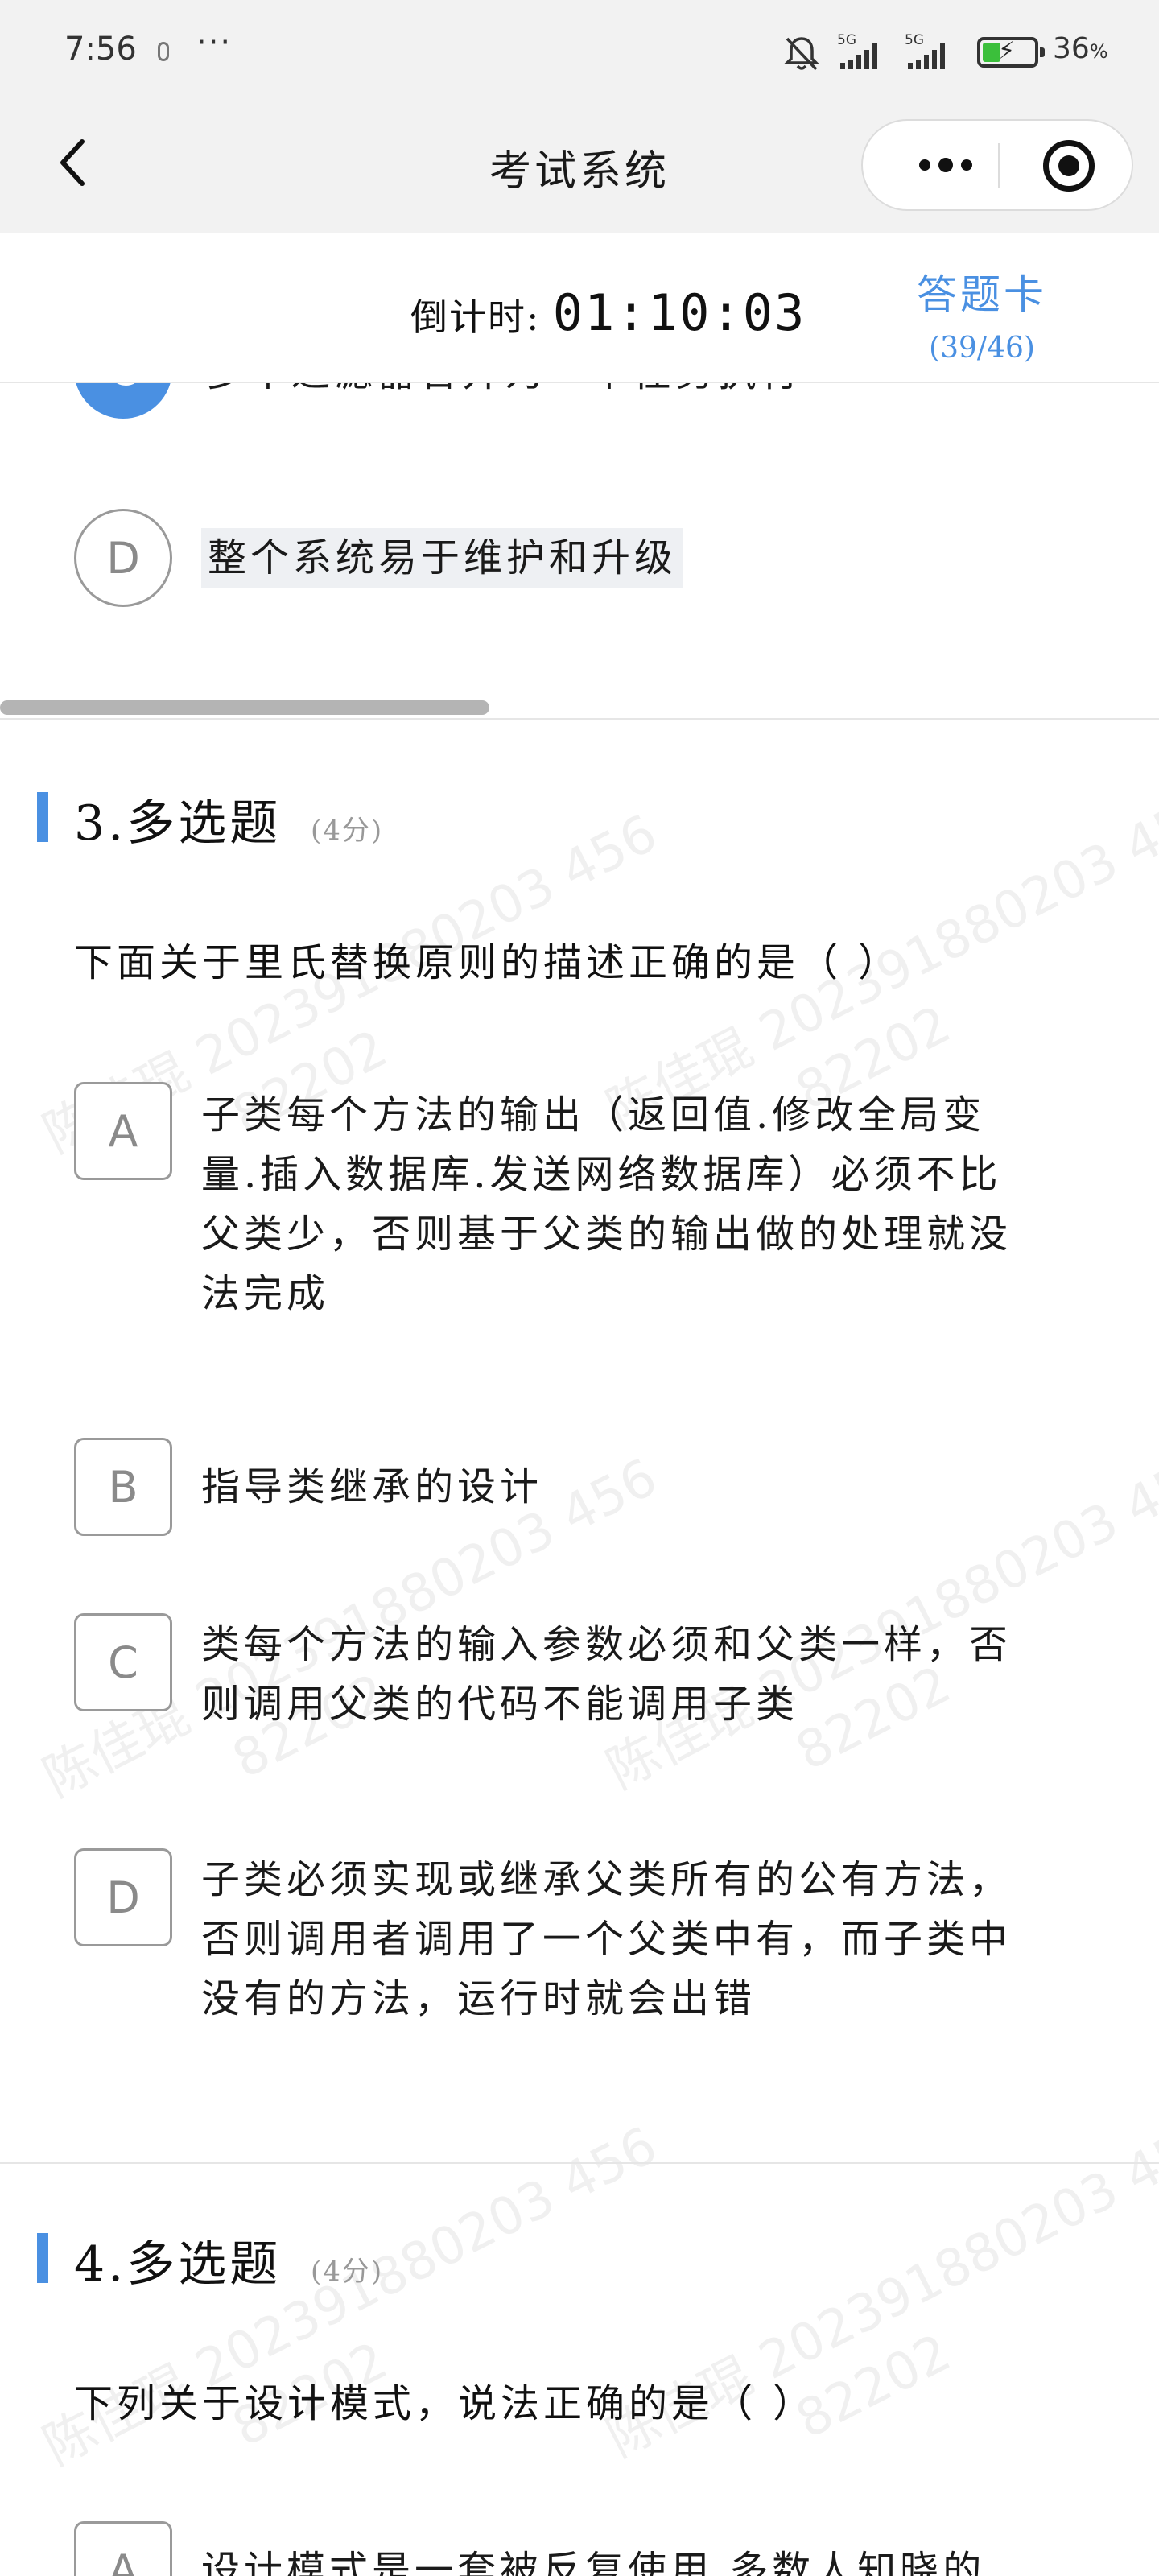 This screenshot has height=2576, width=1159. Describe the element at coordinates (214, 42) in the screenshot. I see `status-more-dots: ···` at that location.